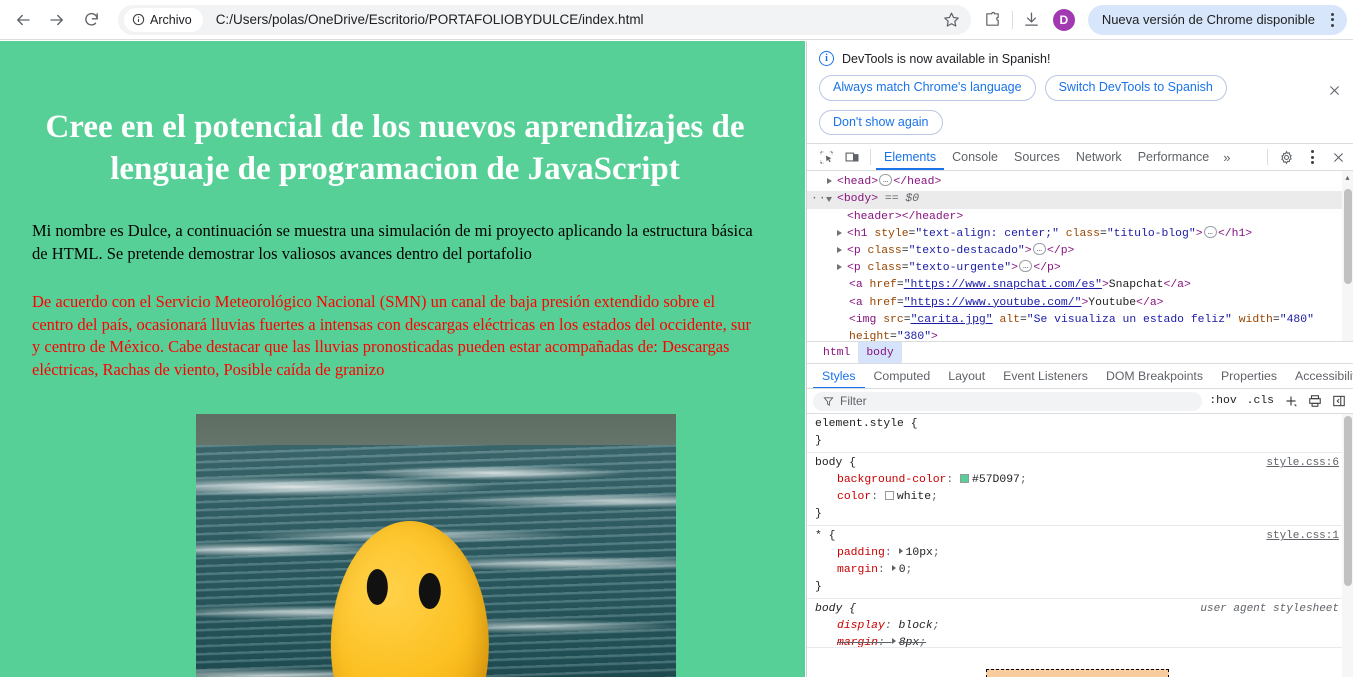 The height and width of the screenshot is (677, 1353). Describe the element at coordinates (1291, 401) in the screenshot. I see `new-style-rule-button` at that location.